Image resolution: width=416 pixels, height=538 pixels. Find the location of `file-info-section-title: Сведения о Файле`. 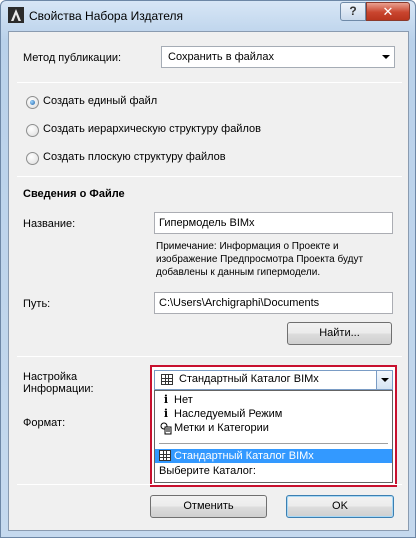

file-info-section-title: Сведения о Файле is located at coordinates (74, 194).